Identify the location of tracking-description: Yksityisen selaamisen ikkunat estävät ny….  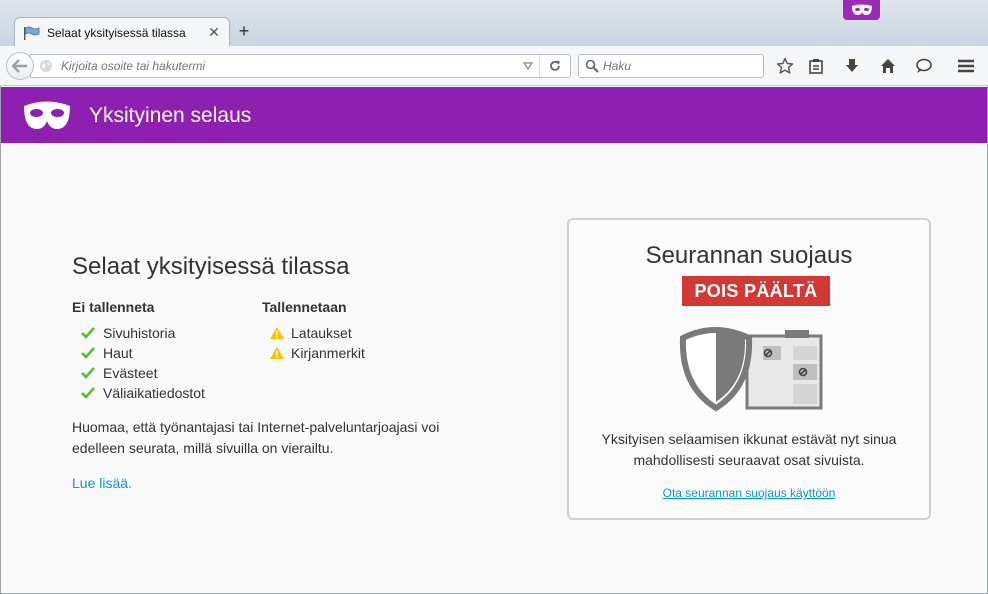
(749, 449).